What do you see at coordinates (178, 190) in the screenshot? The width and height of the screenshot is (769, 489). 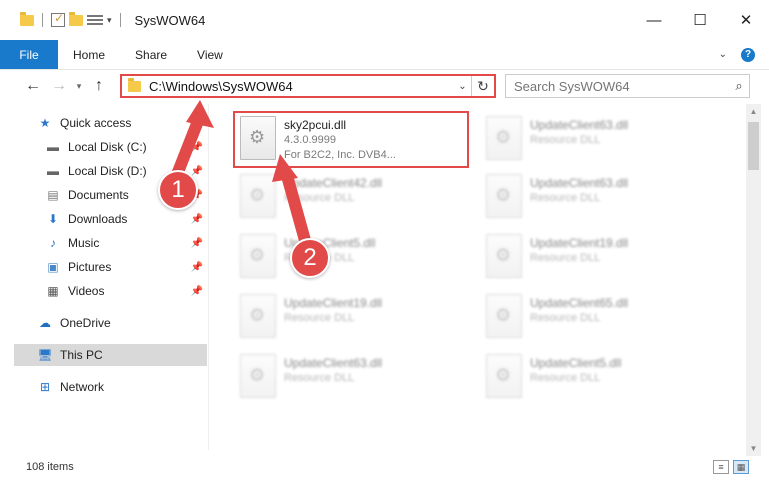 I see `step-1-badge: 1` at bounding box center [178, 190].